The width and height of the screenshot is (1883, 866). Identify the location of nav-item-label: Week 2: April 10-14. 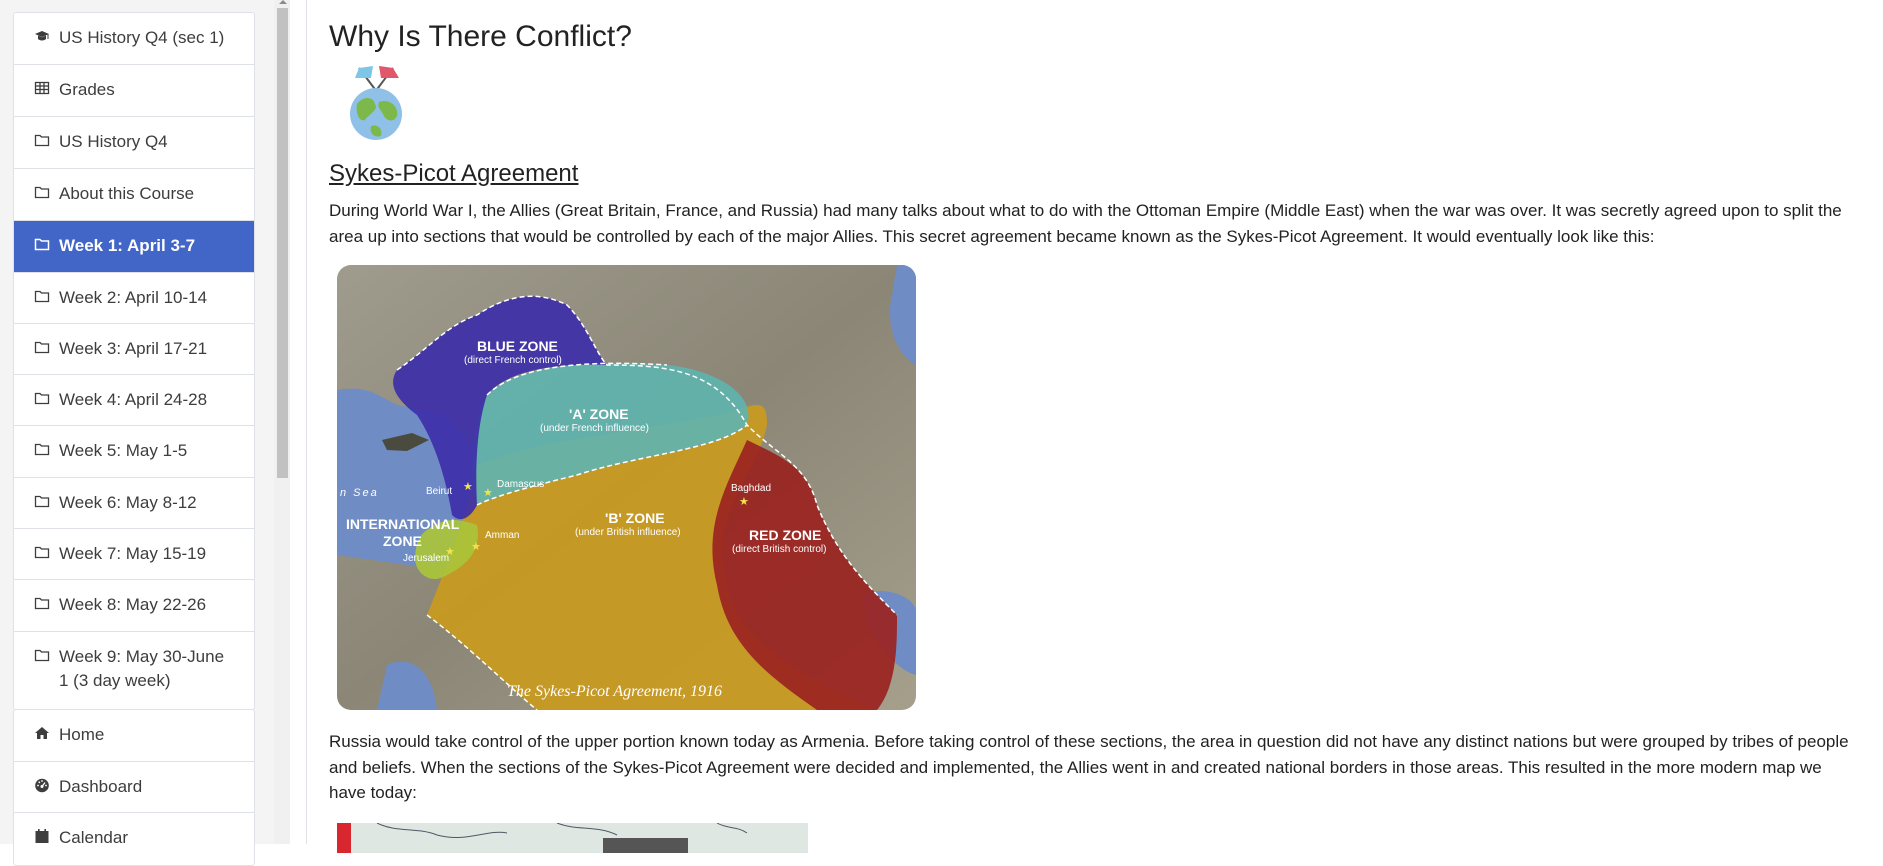
(133, 297).